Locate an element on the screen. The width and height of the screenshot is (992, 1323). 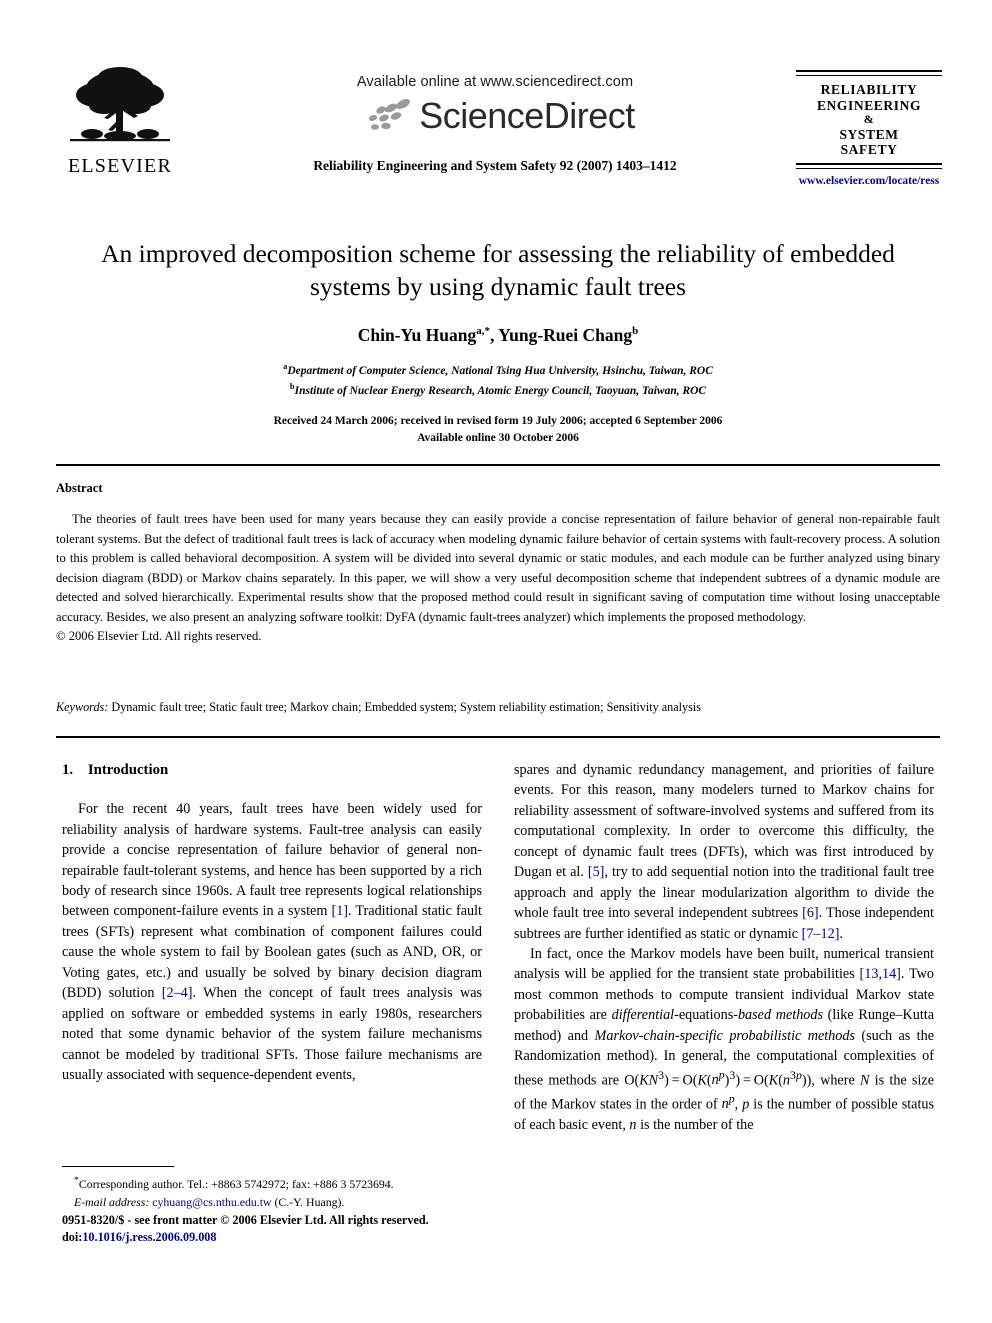
journal-box-top-rule is located at coordinates (869, 73).